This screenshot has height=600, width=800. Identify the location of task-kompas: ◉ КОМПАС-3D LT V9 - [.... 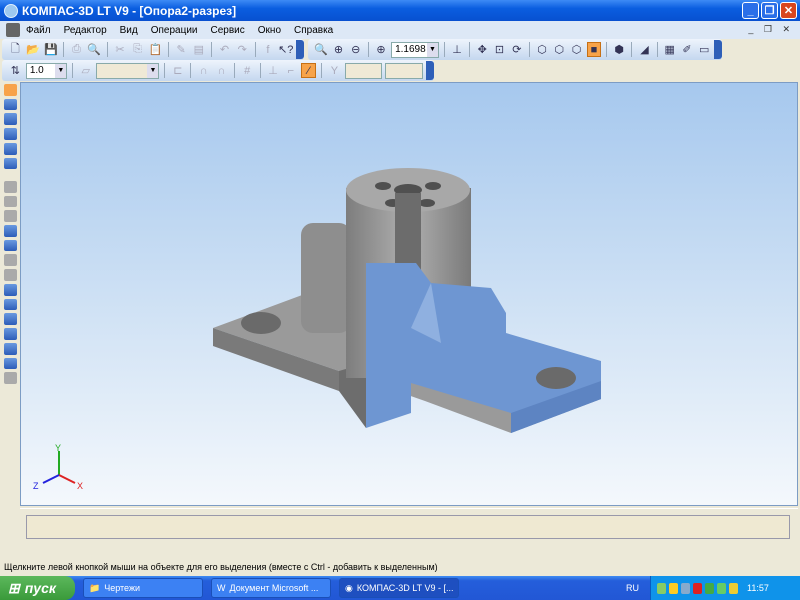
(399, 588).